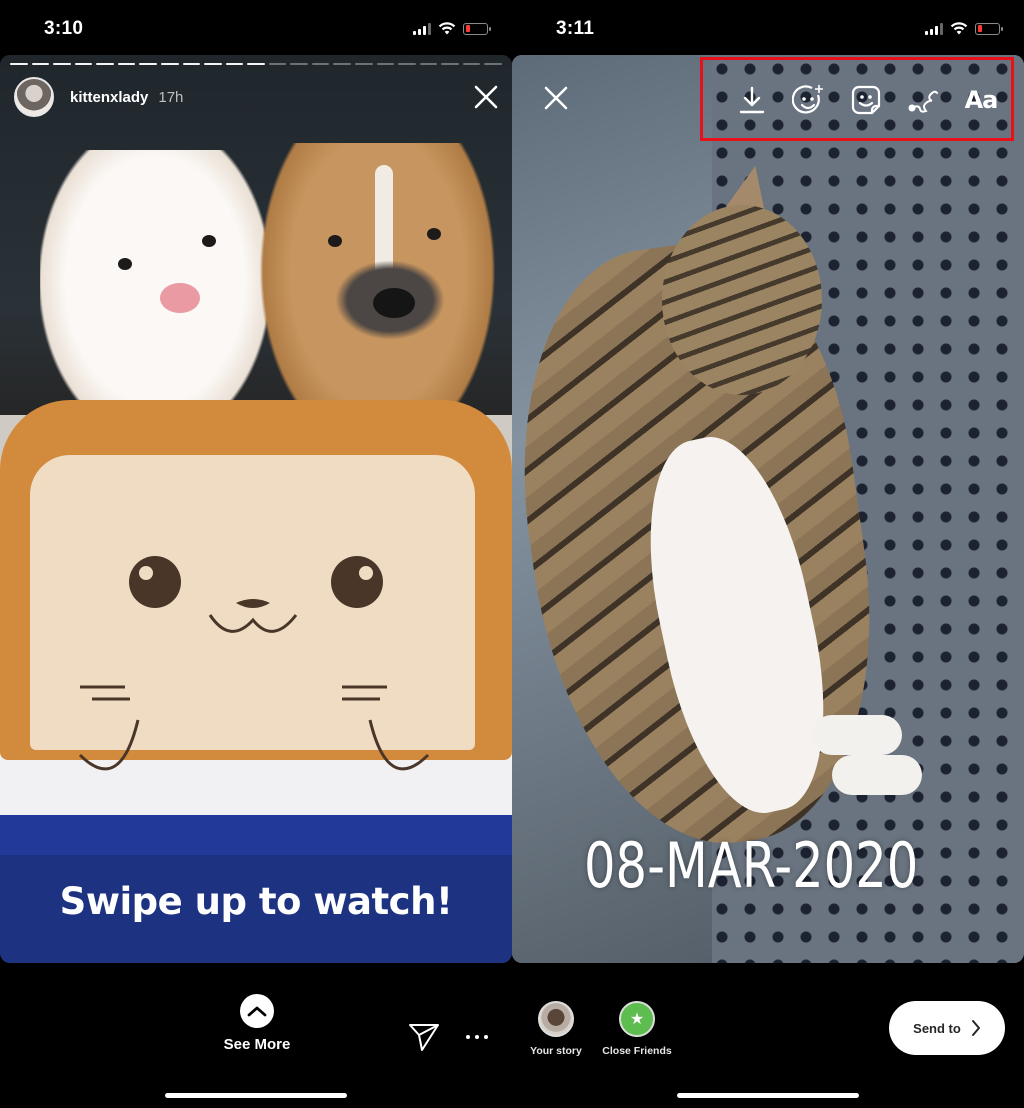  I want to click on face-sparkle-icon, so click(807, 99).